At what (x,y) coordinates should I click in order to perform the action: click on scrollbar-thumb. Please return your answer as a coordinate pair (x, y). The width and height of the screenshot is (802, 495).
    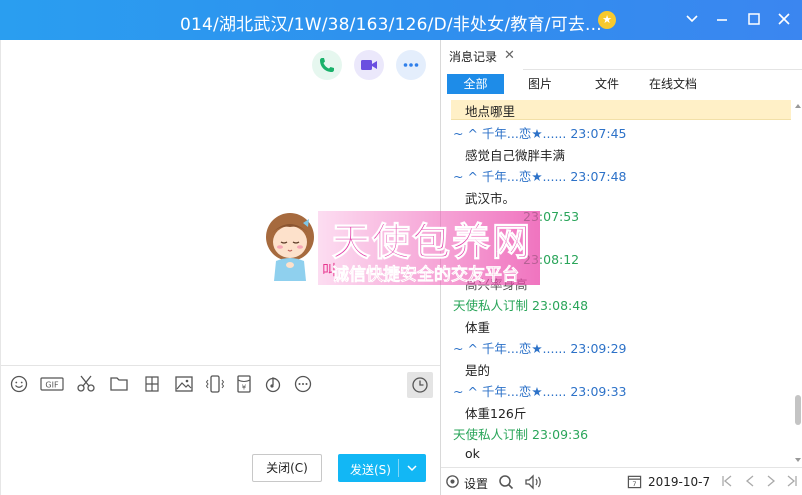
    Looking at the image, I should click on (798, 410).